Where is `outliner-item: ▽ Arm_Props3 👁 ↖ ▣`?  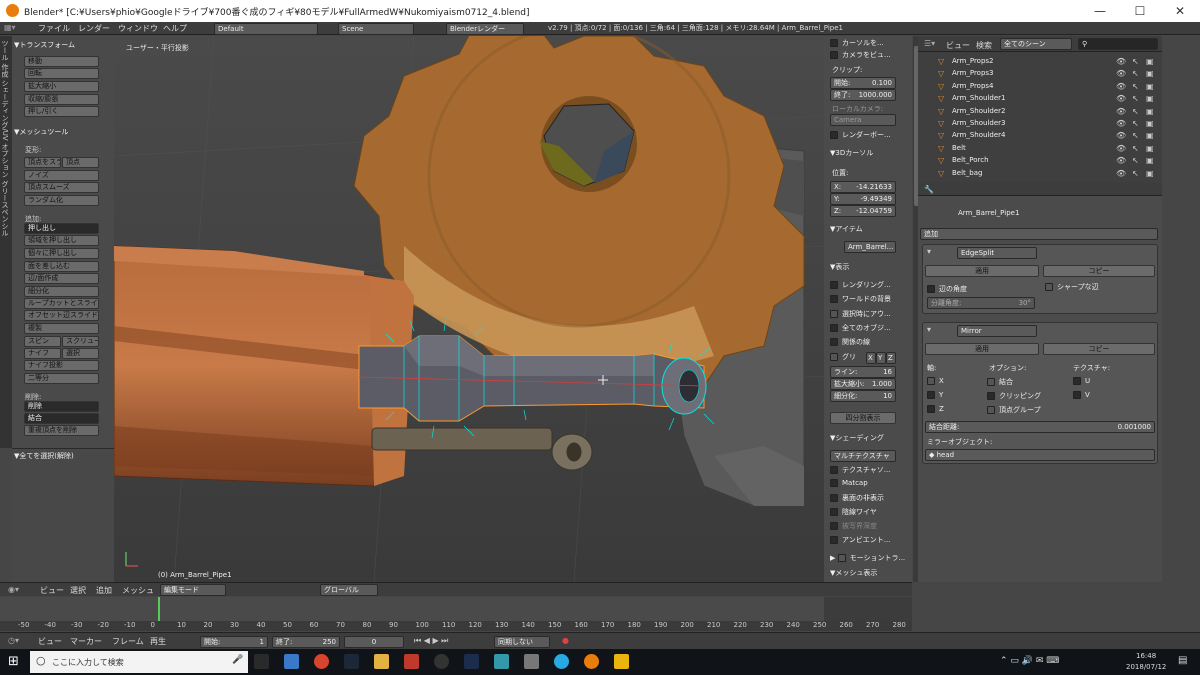 outliner-item: ▽ Arm_Props3 👁 ↖ ▣ is located at coordinates (1040, 74).